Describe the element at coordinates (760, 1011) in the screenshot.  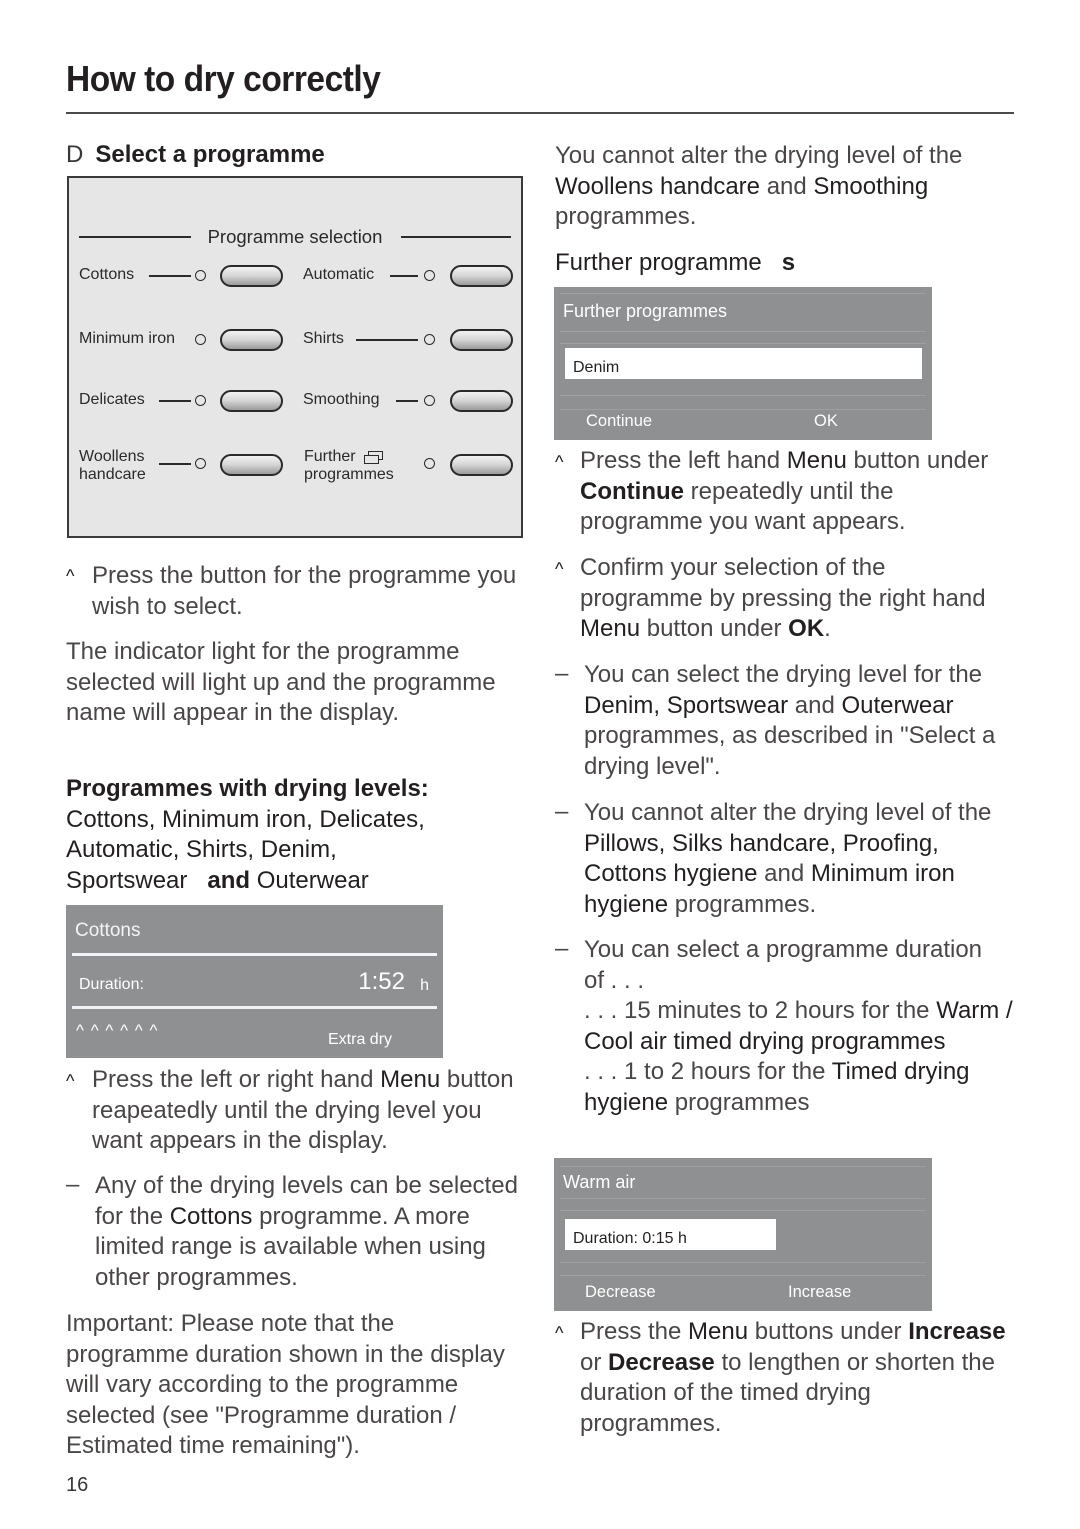
I see `text: . . . 15 minutes to 2 hours for the` at that location.